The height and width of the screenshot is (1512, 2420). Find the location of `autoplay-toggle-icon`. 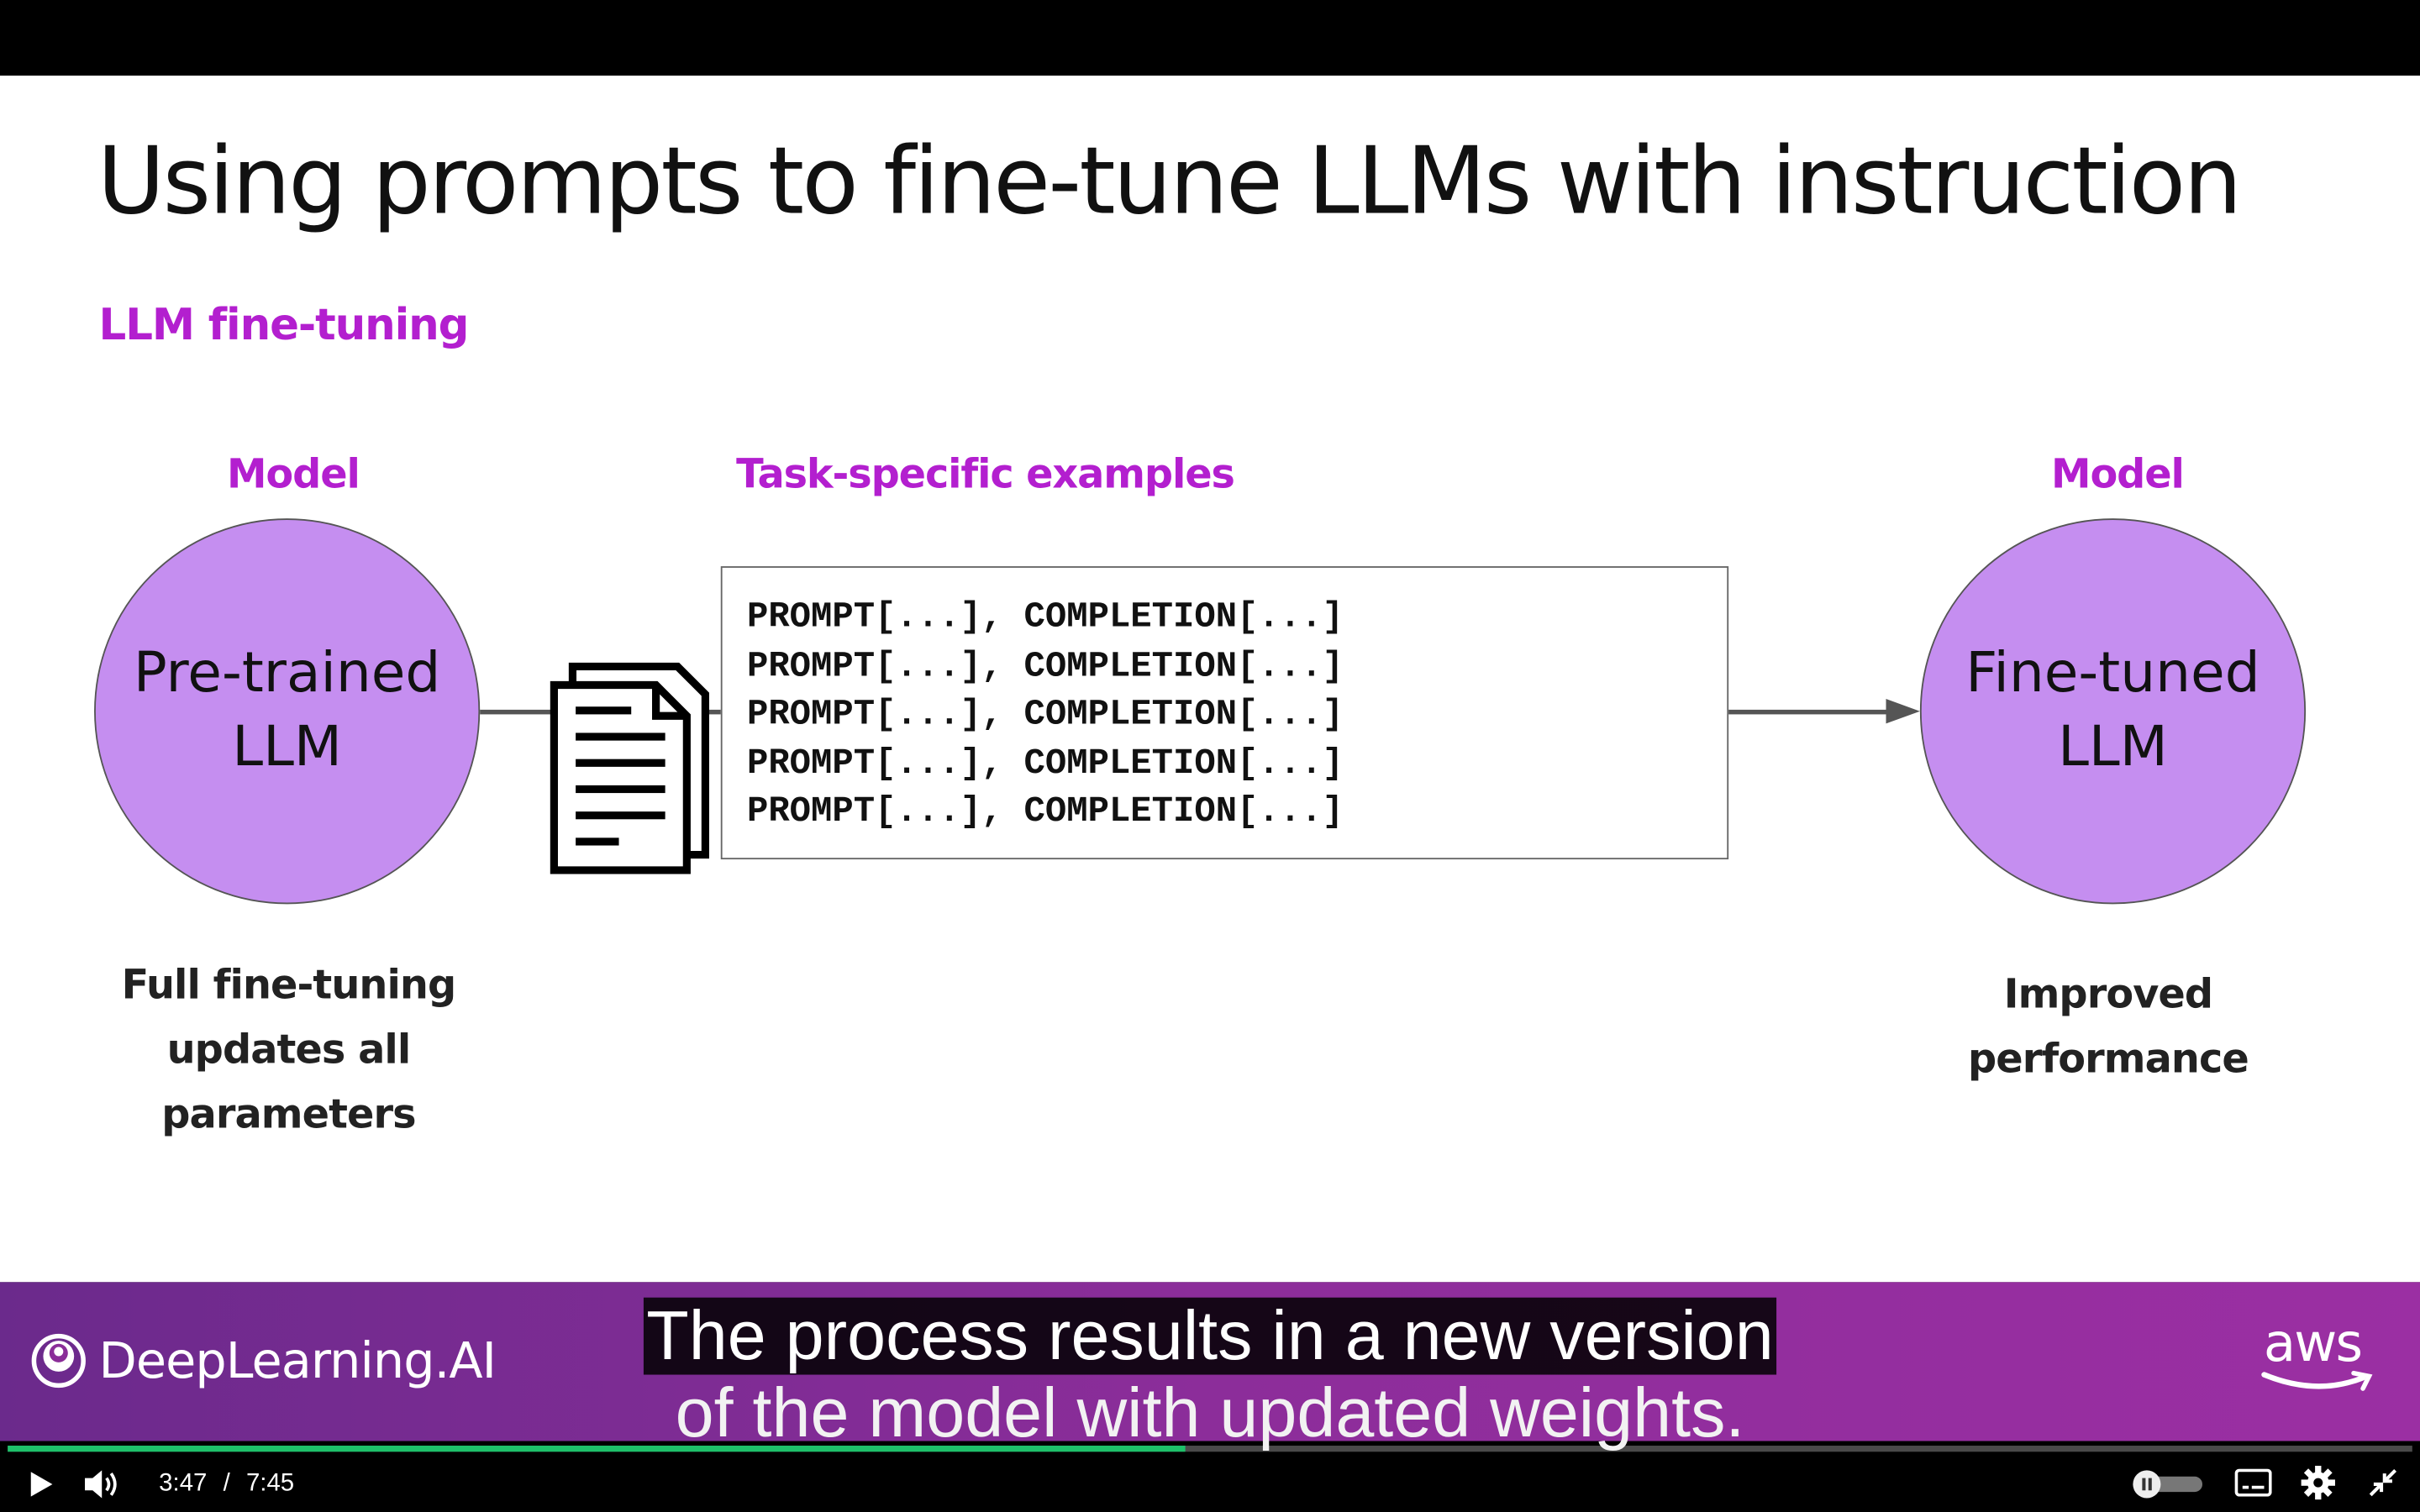

autoplay-toggle-icon is located at coordinates (2169, 1484).